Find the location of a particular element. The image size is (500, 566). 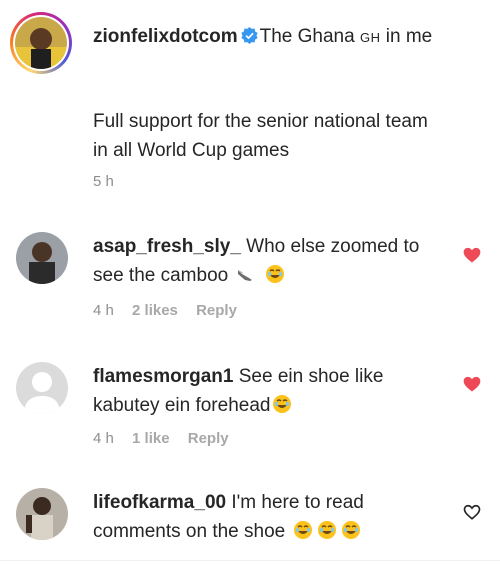

comment-meta: 4 h 1 like Reply is located at coordinates (168, 438).